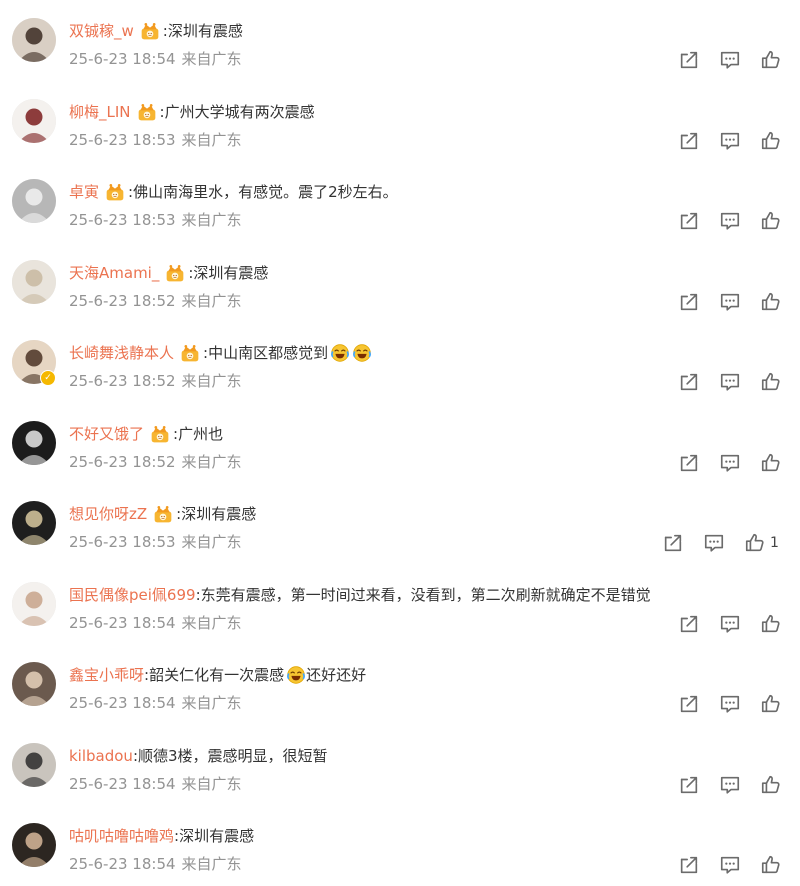 The height and width of the screenshot is (886, 800). What do you see at coordinates (106, 434) in the screenshot?
I see `username-link: 不好又饿了` at bounding box center [106, 434].